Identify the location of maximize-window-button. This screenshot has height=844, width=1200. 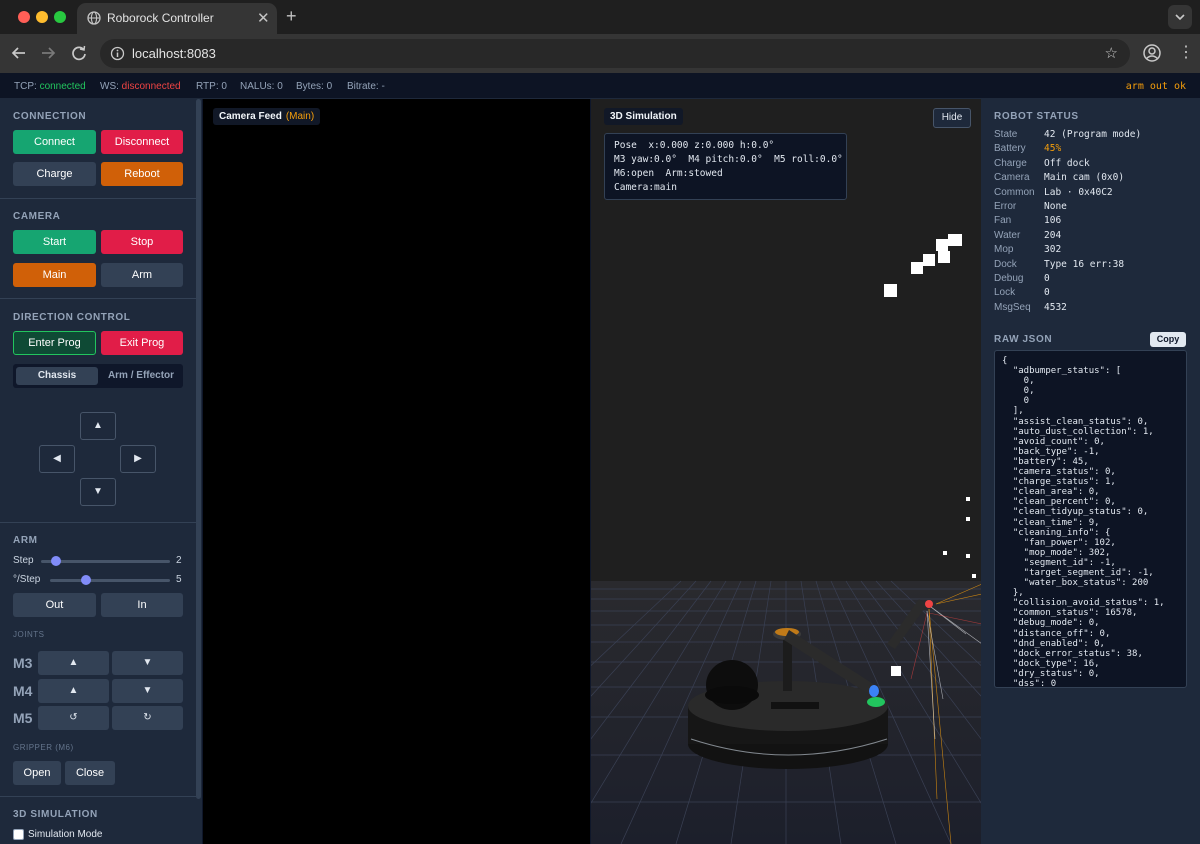
(60, 17).